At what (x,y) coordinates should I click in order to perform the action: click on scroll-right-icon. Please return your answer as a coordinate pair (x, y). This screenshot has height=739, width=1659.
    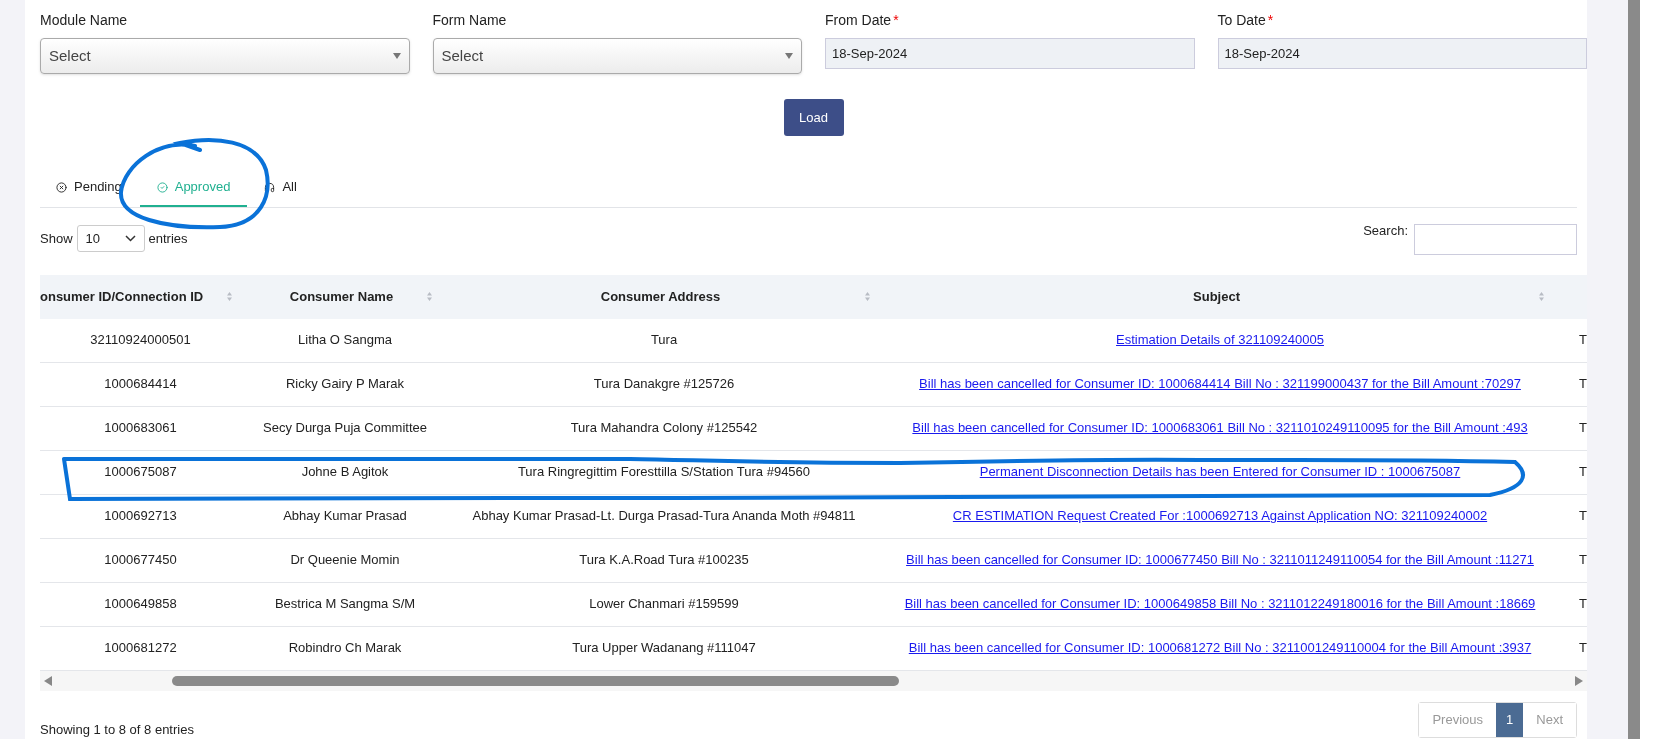
    Looking at the image, I should click on (1579, 680).